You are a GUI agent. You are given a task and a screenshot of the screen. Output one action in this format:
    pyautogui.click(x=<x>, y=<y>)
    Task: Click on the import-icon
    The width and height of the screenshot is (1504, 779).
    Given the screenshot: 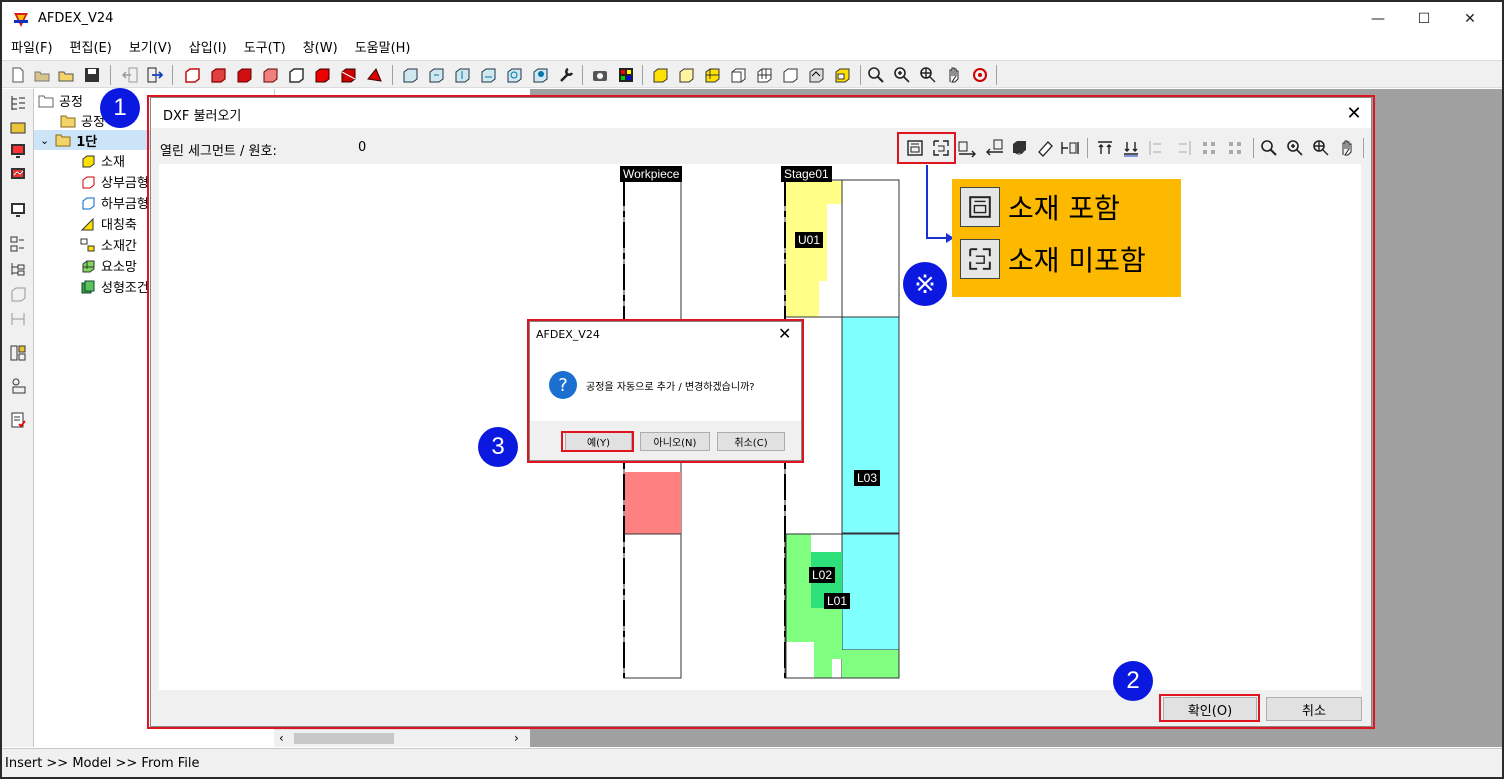 What is the action you would take?
    pyautogui.click(x=130, y=75)
    